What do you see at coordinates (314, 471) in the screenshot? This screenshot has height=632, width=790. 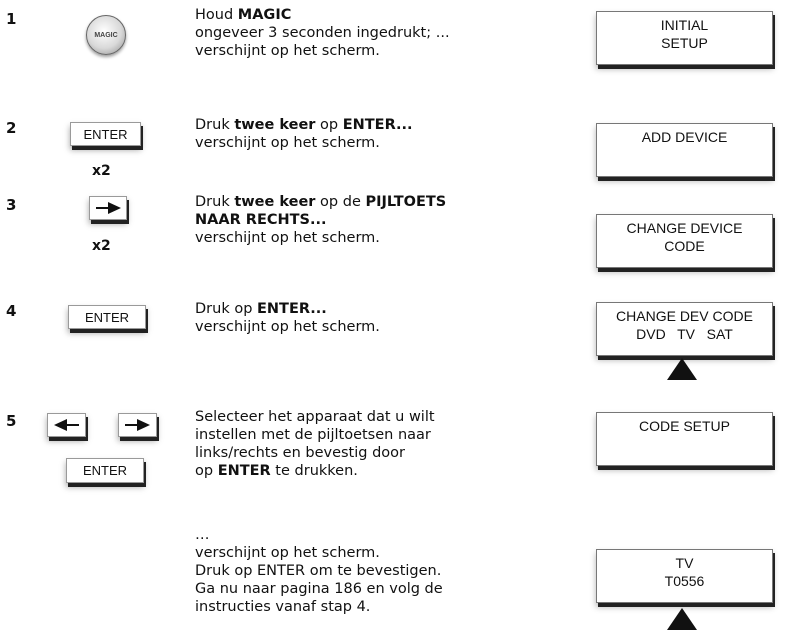 I see `text-segment: te drukken.` at bounding box center [314, 471].